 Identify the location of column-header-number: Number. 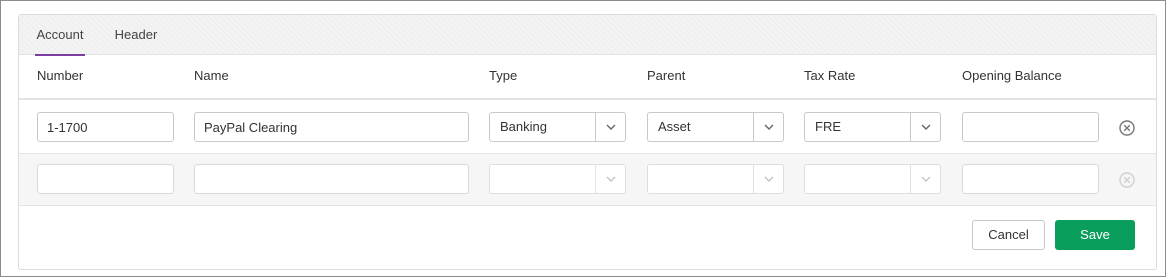
(60, 75).